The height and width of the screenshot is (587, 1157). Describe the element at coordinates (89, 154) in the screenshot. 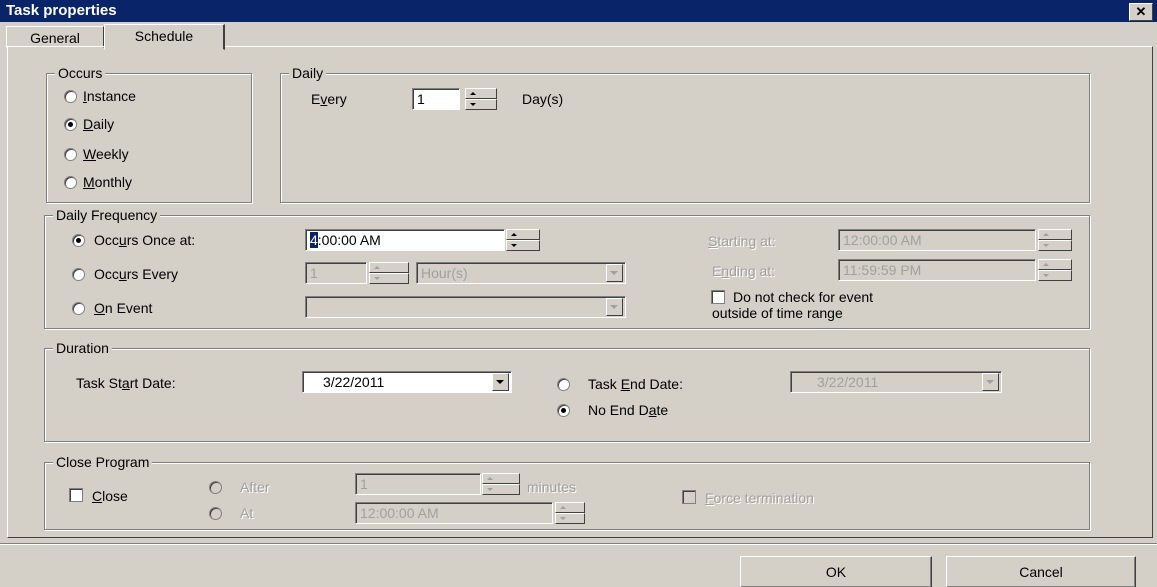

I see `lbl-key: W` at that location.